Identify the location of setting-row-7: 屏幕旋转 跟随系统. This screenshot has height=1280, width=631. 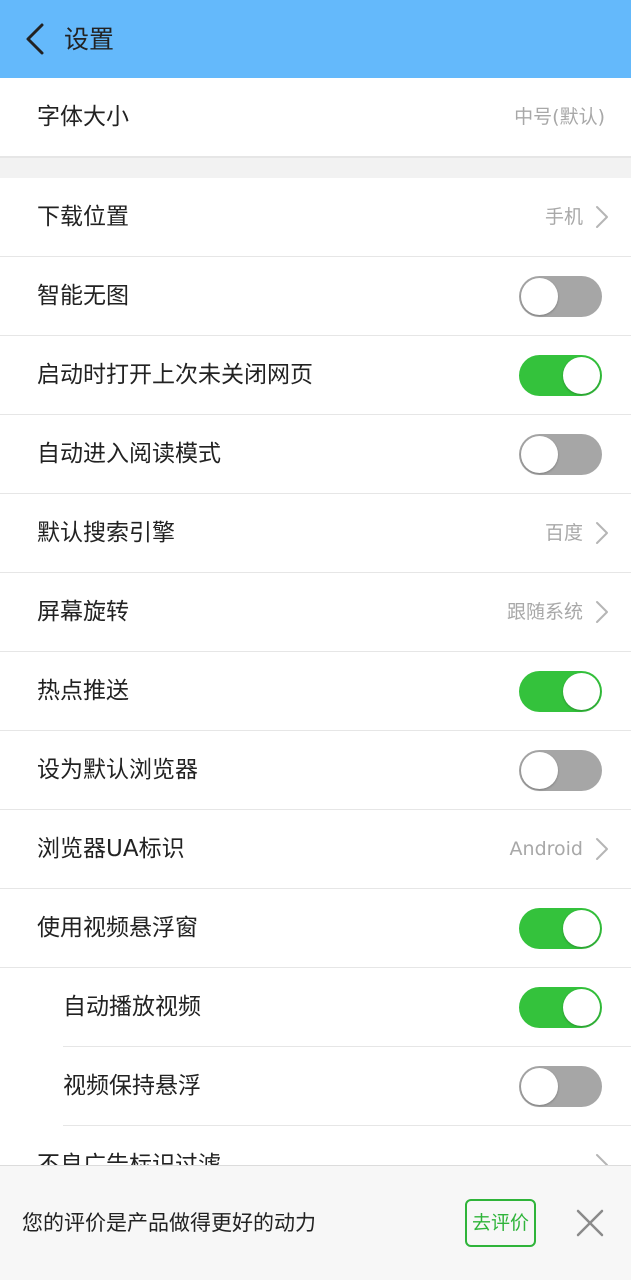
(315, 612).